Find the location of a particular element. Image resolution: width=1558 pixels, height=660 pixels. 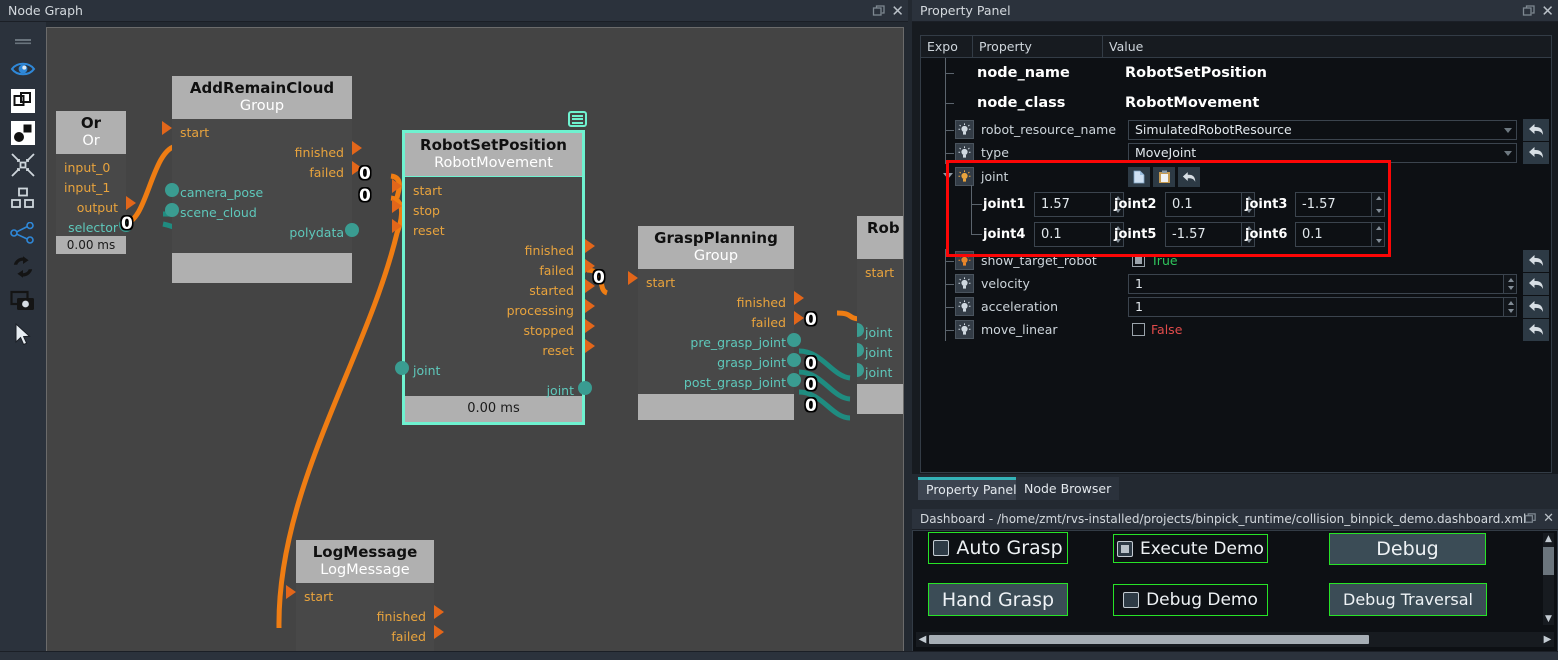

joint-row-2: joint4 0.1 joint5 -1.57 joint6 0.1 is located at coordinates (1236, 226).